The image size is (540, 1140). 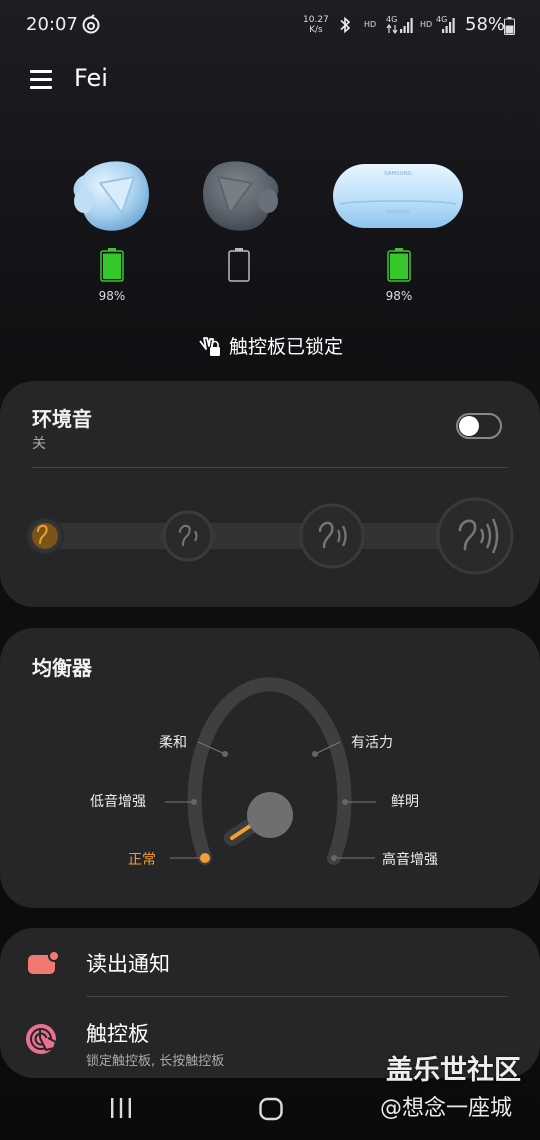 What do you see at coordinates (405, 801) in the screenshot?
I see `eq-preset-clear: 鲜明` at bounding box center [405, 801].